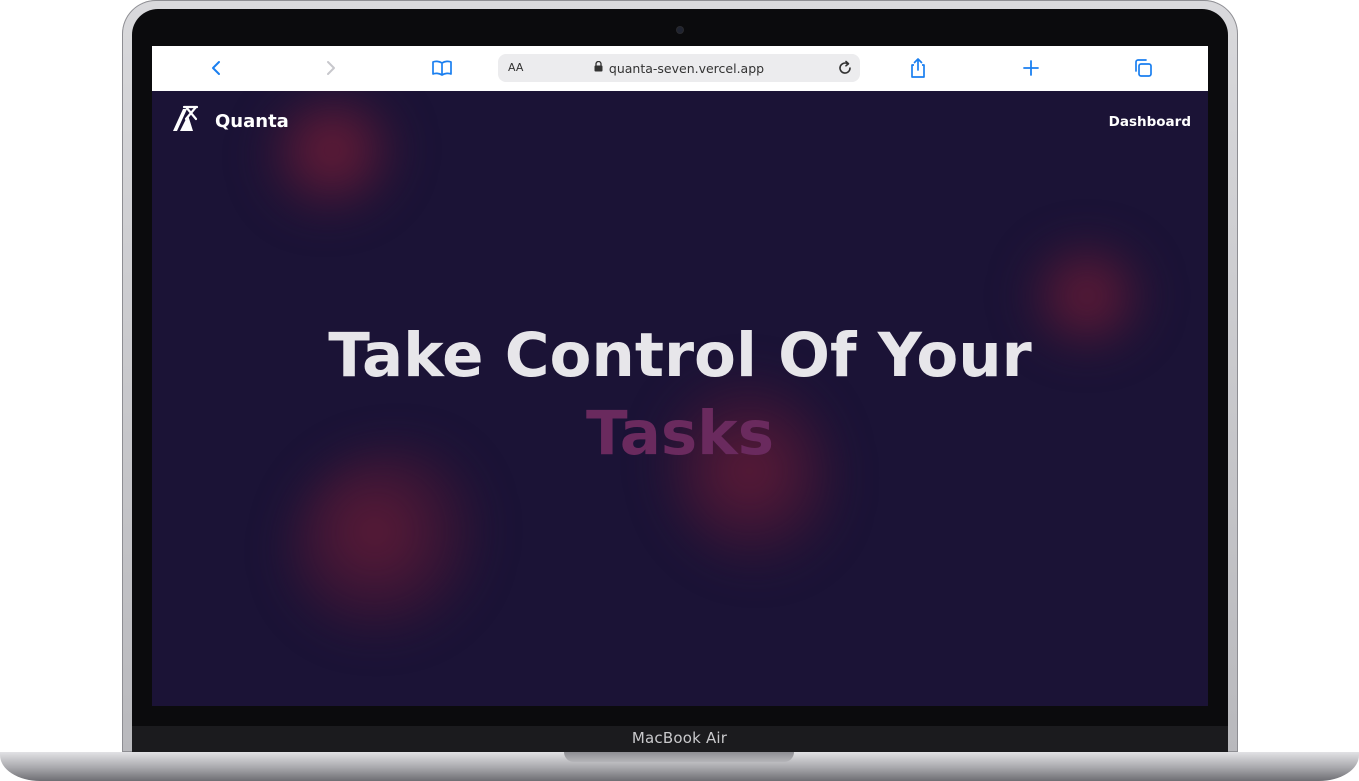 This screenshot has width=1359, height=781. Describe the element at coordinates (1150, 122) in the screenshot. I see `nav-dashboard-link: Dashboard` at that location.